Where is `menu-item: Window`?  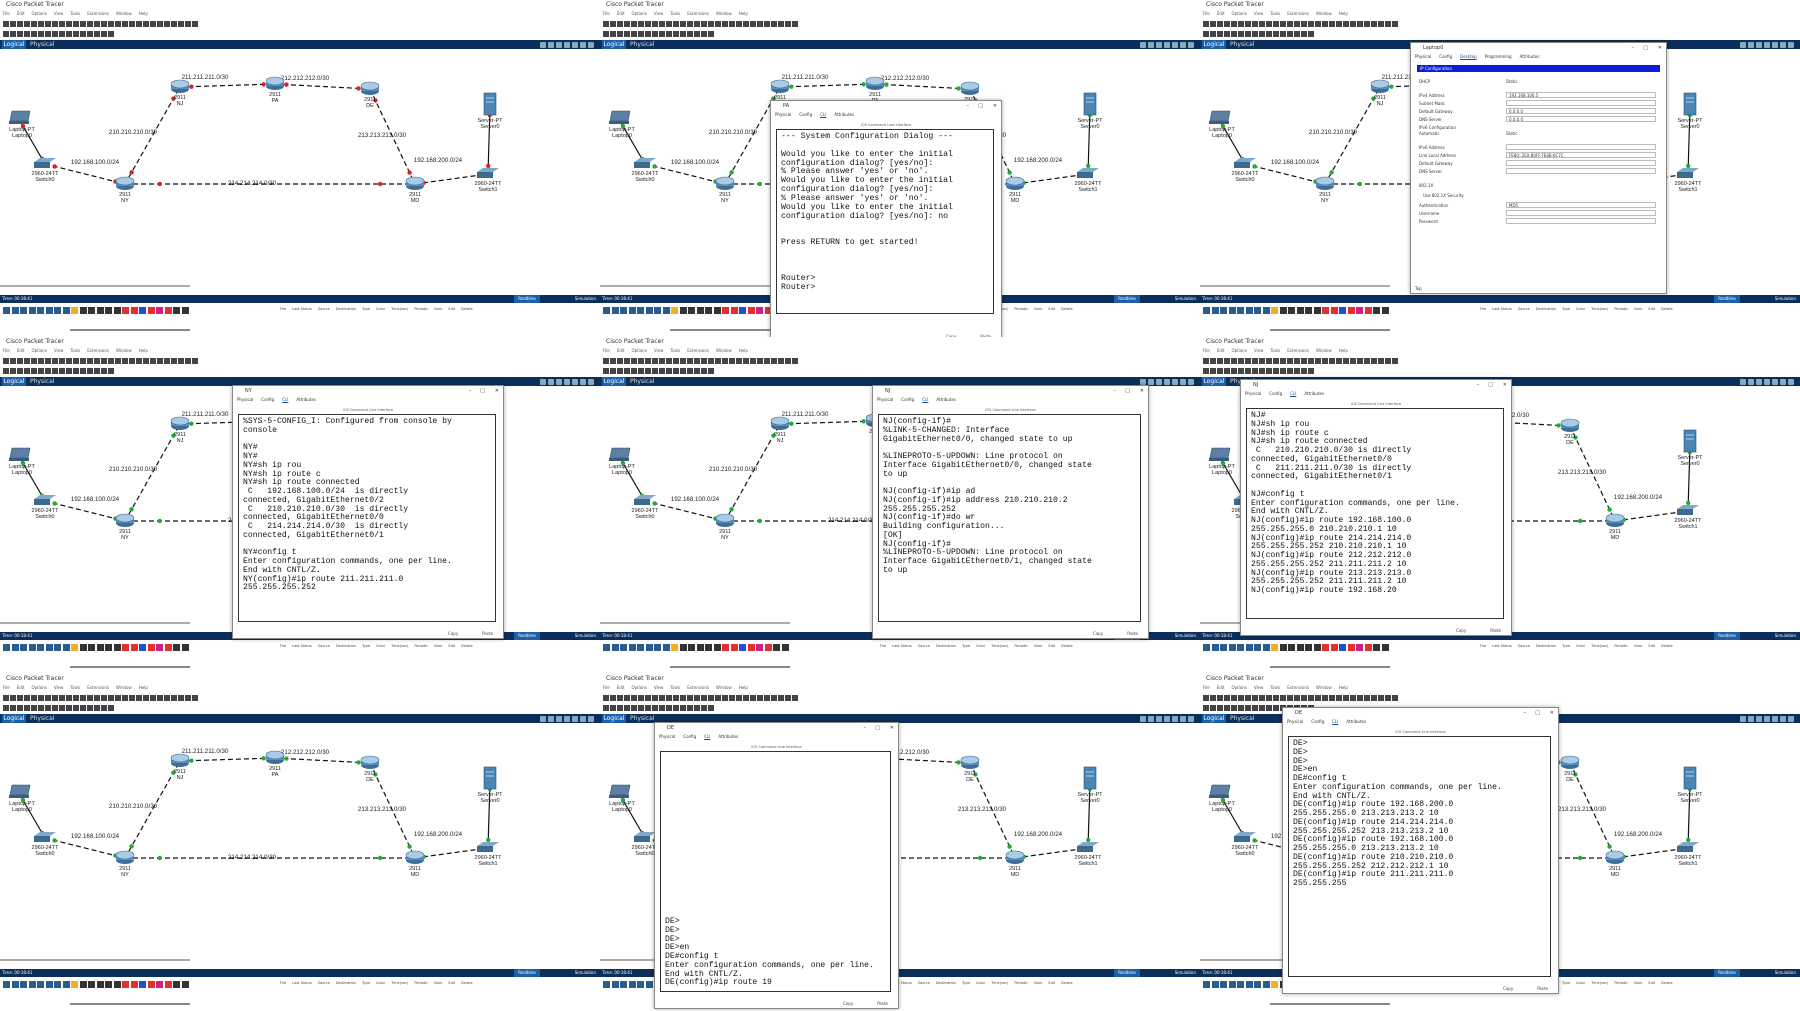 menu-item: Window is located at coordinates (1324, 350).